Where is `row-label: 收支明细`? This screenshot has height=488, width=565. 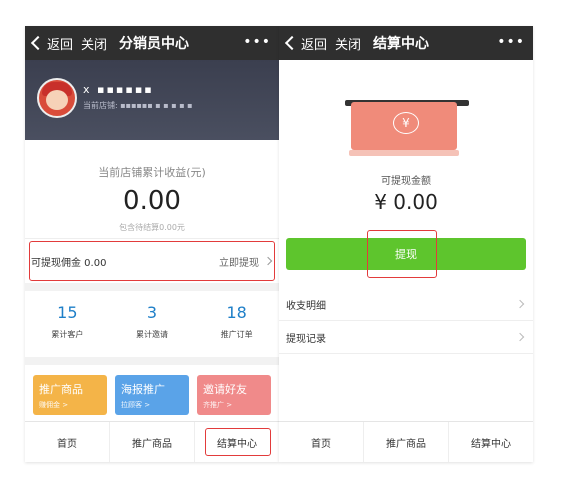 row-label: 收支明细 is located at coordinates (306, 306).